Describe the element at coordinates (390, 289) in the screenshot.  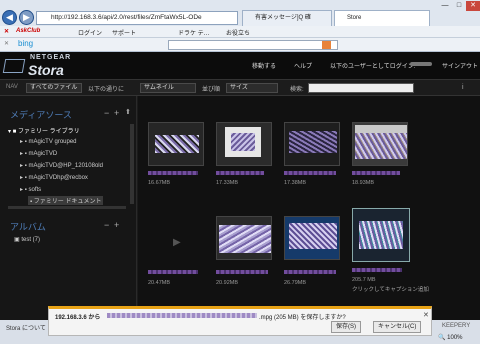
I see `caption-hint: クリックしてキャプション追加` at that location.